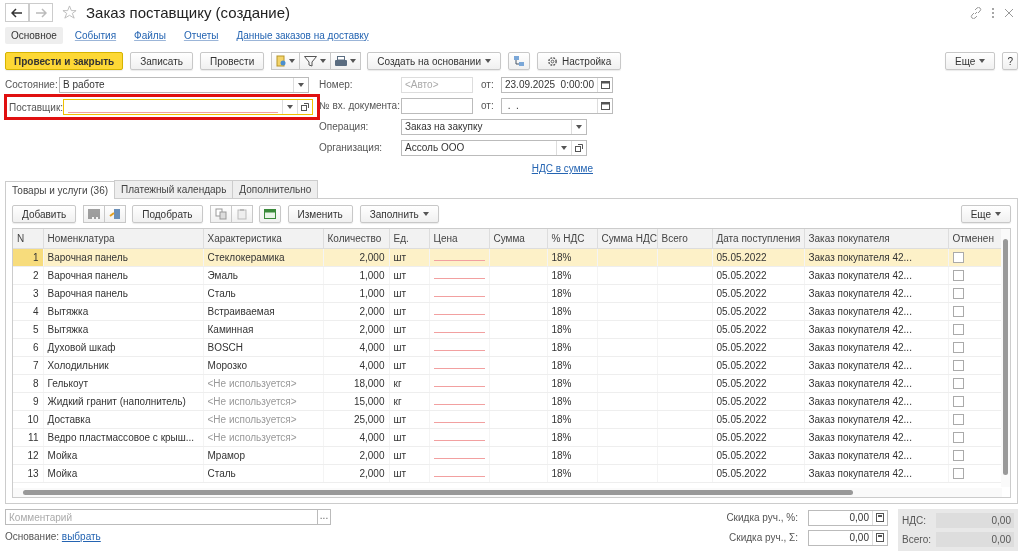  What do you see at coordinates (437, 84) in the screenshot?
I see `number-field: <Авто>` at bounding box center [437, 84].